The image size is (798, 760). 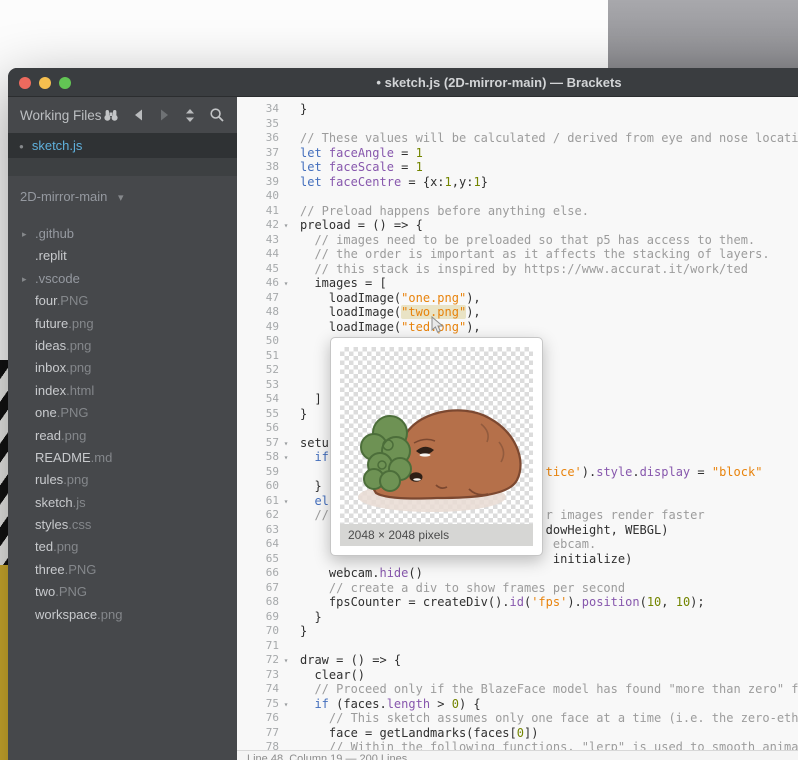 What do you see at coordinates (517, 124) in the screenshot?
I see `code-line-35: 35` at bounding box center [517, 124].